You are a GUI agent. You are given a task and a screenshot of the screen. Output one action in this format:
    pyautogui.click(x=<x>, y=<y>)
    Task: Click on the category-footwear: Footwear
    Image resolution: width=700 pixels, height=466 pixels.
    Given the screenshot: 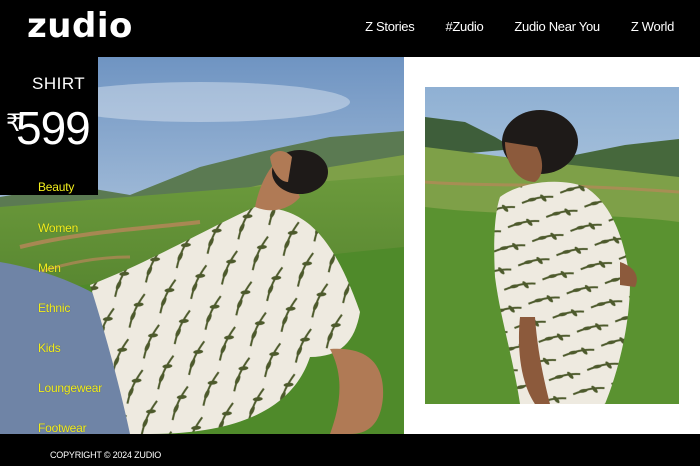 What is the action you would take?
    pyautogui.click(x=62, y=428)
    